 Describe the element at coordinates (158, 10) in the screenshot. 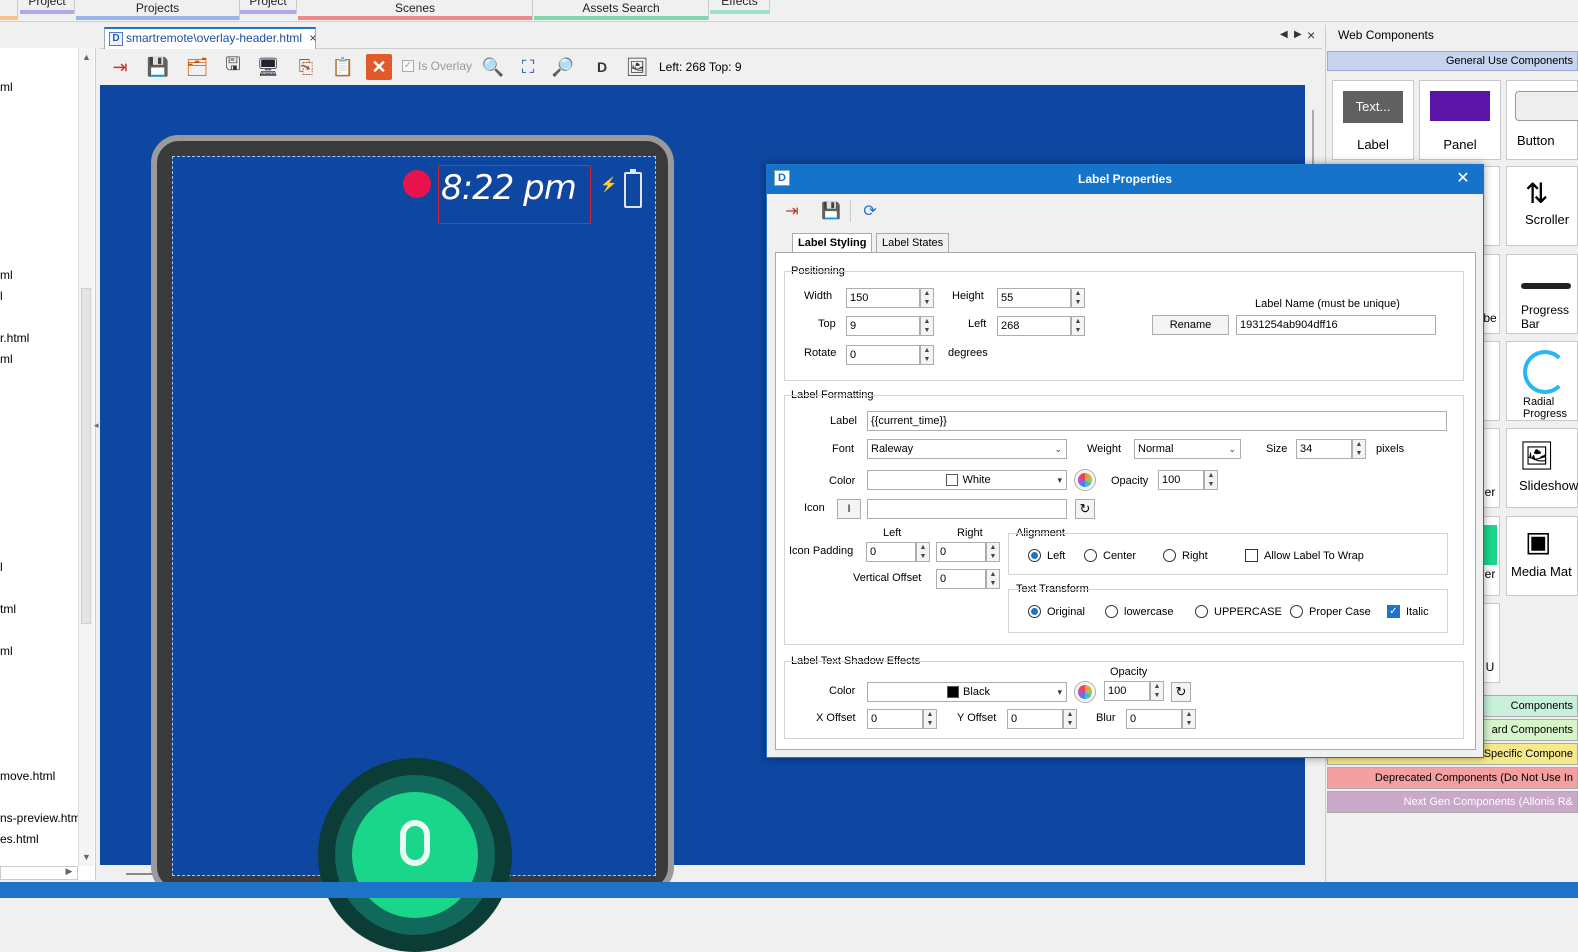

I see `tab-projects: Projects` at that location.